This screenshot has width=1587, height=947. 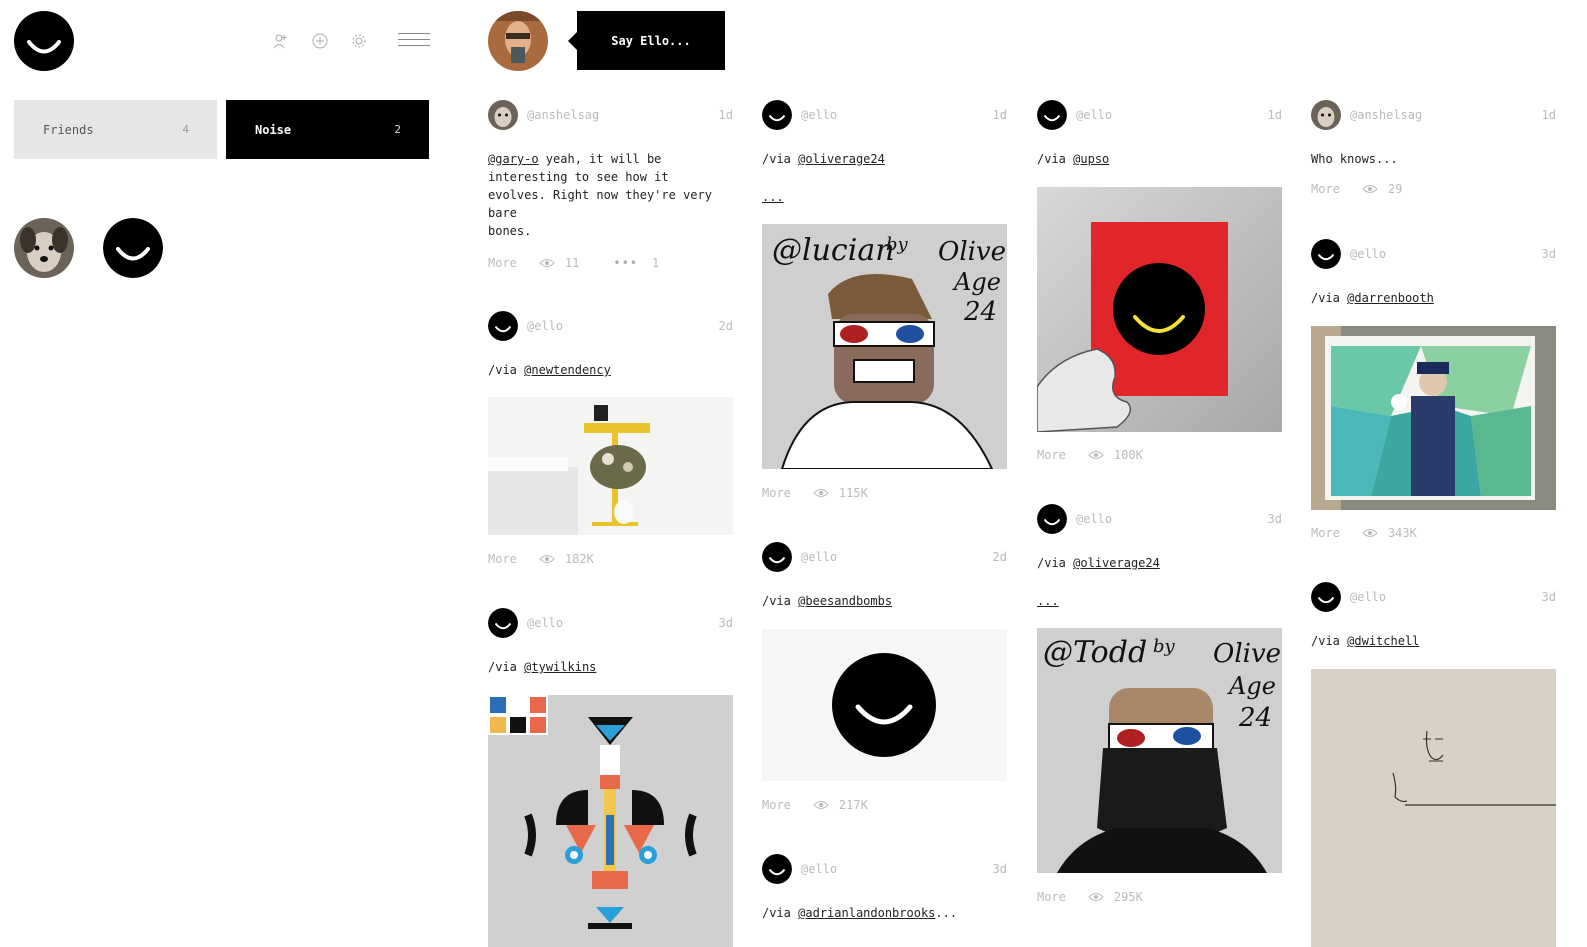 What do you see at coordinates (815, 805) in the screenshot?
I see `post-tools: More 217K` at bounding box center [815, 805].